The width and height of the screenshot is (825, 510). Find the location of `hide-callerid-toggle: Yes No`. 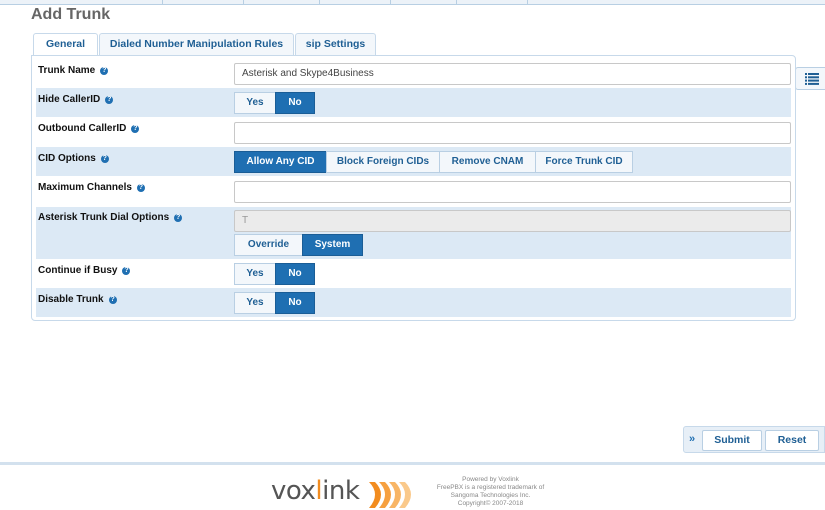

hide-callerid-toggle: Yes No is located at coordinates (274, 103).